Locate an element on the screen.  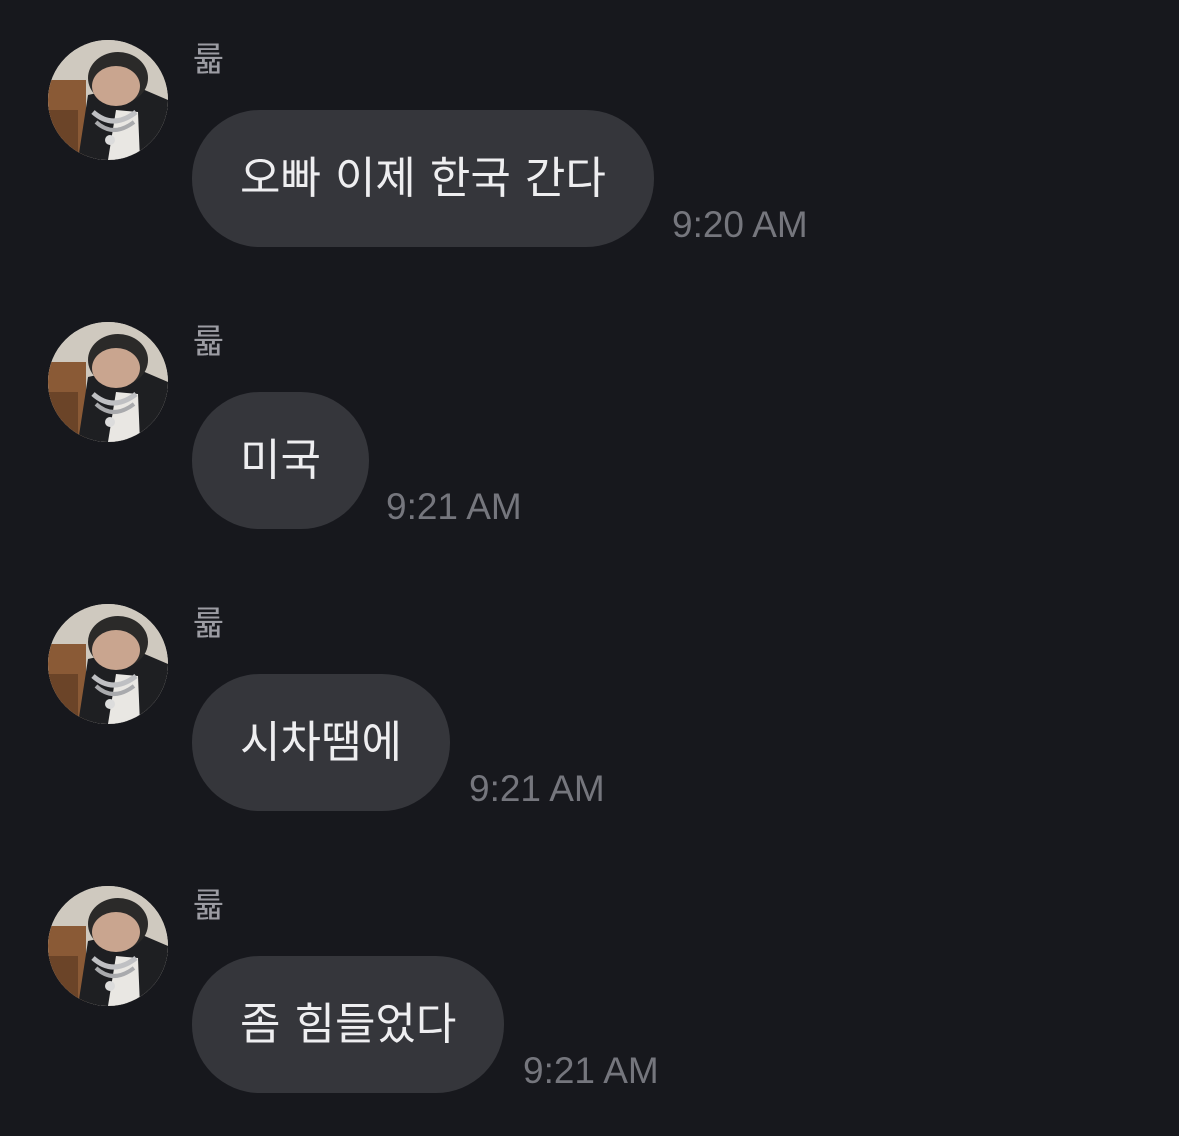
message-bubble: 오빠 이제 한국 간다 is located at coordinates (423, 178).